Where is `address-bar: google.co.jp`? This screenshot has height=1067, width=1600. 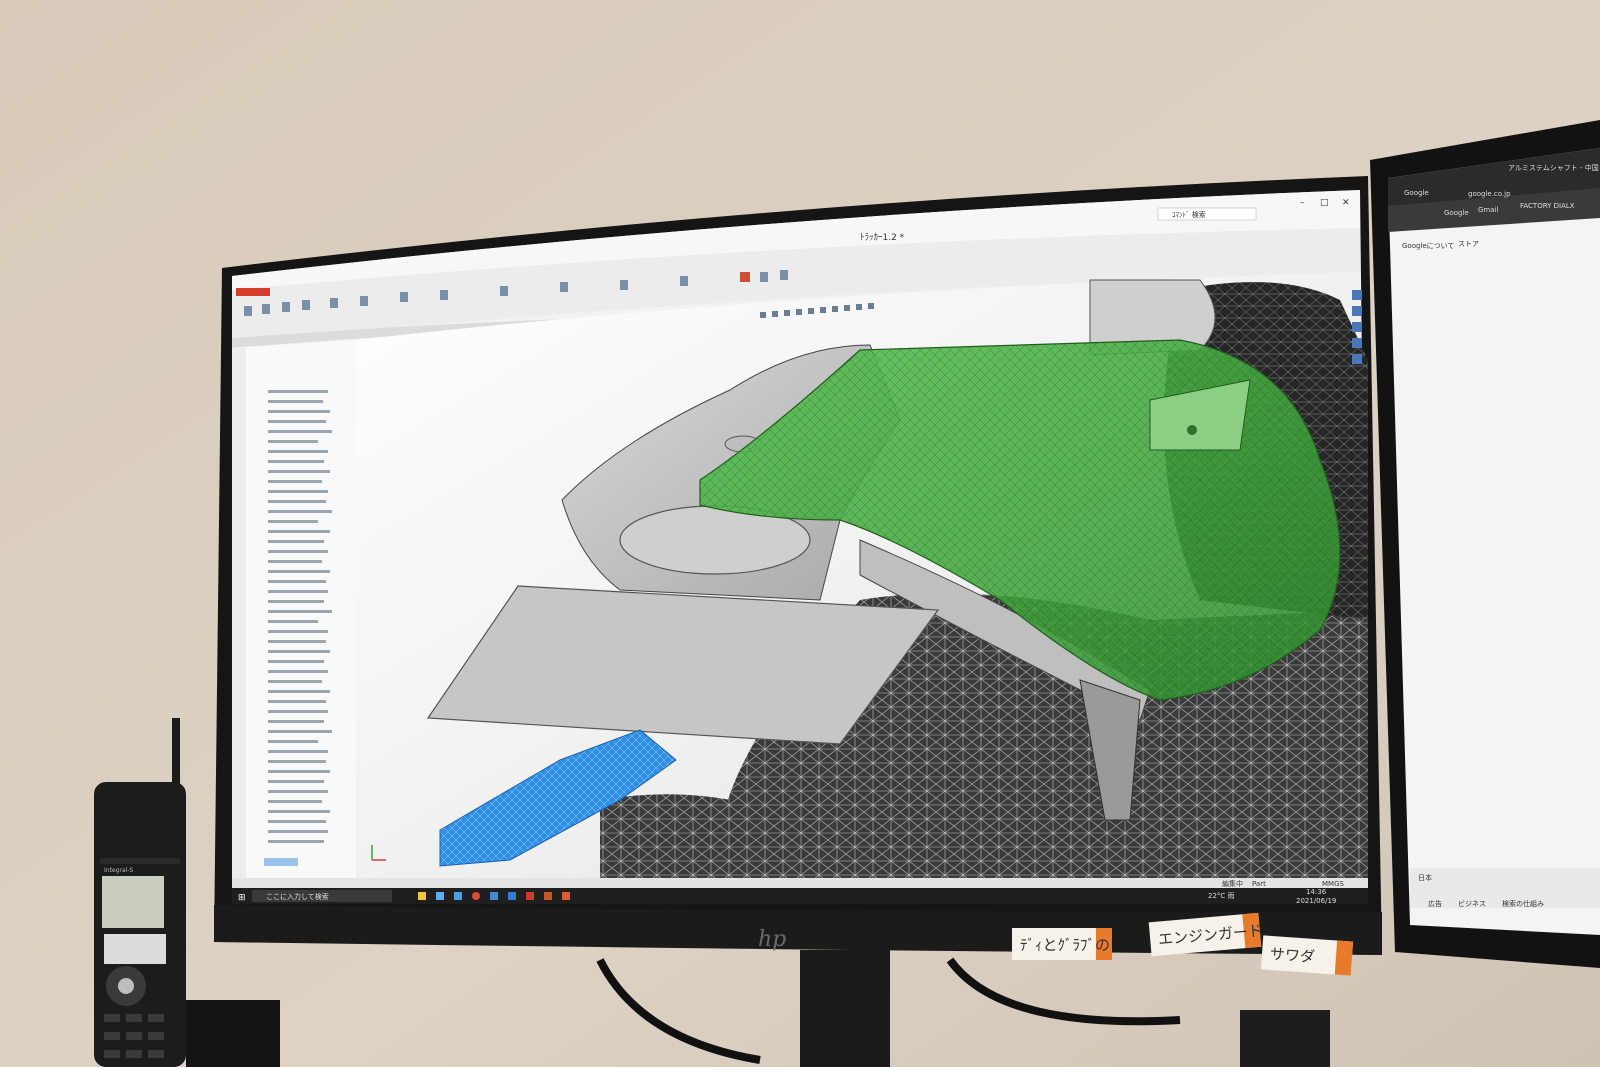
address-bar: google.co.jp is located at coordinates (1489, 194).